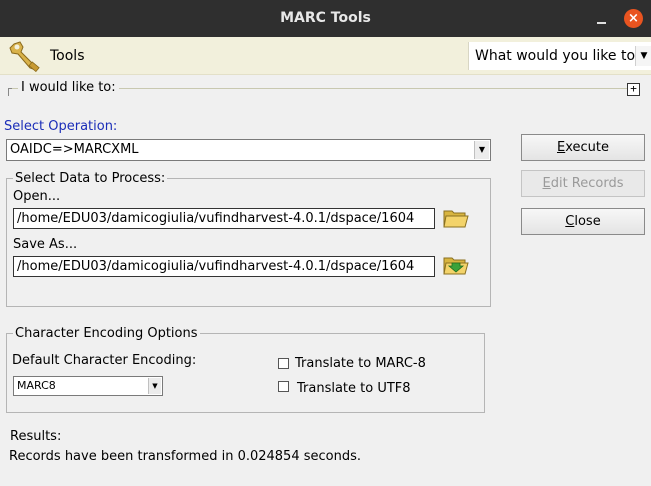 This screenshot has width=651, height=486. I want to click on window-titlebar: MARC Tools ×, so click(325, 18).